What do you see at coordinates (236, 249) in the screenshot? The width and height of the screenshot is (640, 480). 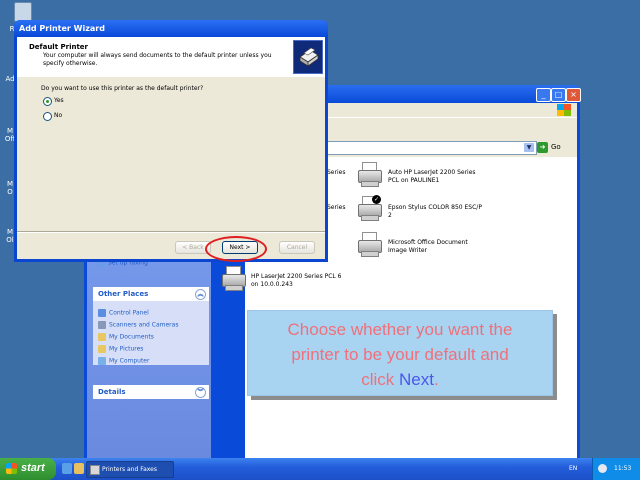 I see `next-highlight-ring` at bounding box center [236, 249].